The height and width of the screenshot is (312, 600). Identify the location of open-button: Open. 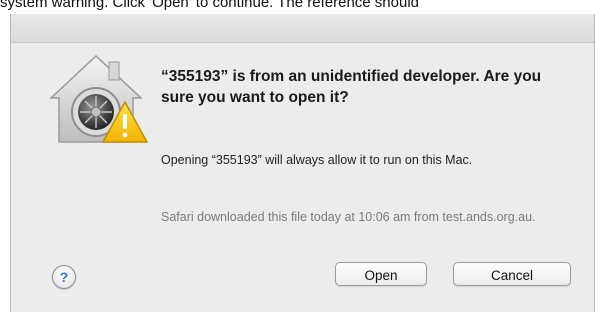
(381, 274).